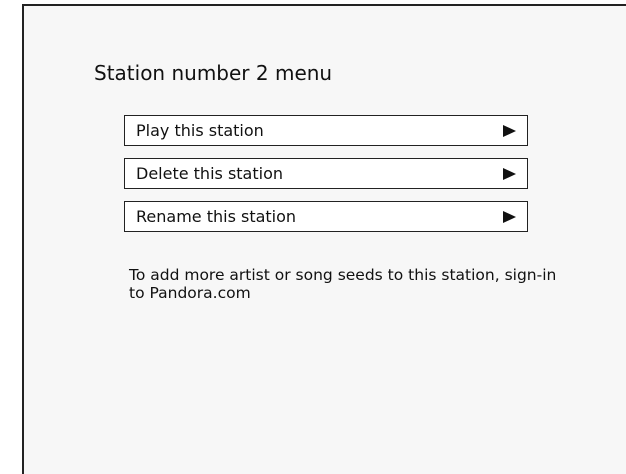 The height and width of the screenshot is (474, 626). I want to click on delete-station-button: Delete this station, so click(326, 173).